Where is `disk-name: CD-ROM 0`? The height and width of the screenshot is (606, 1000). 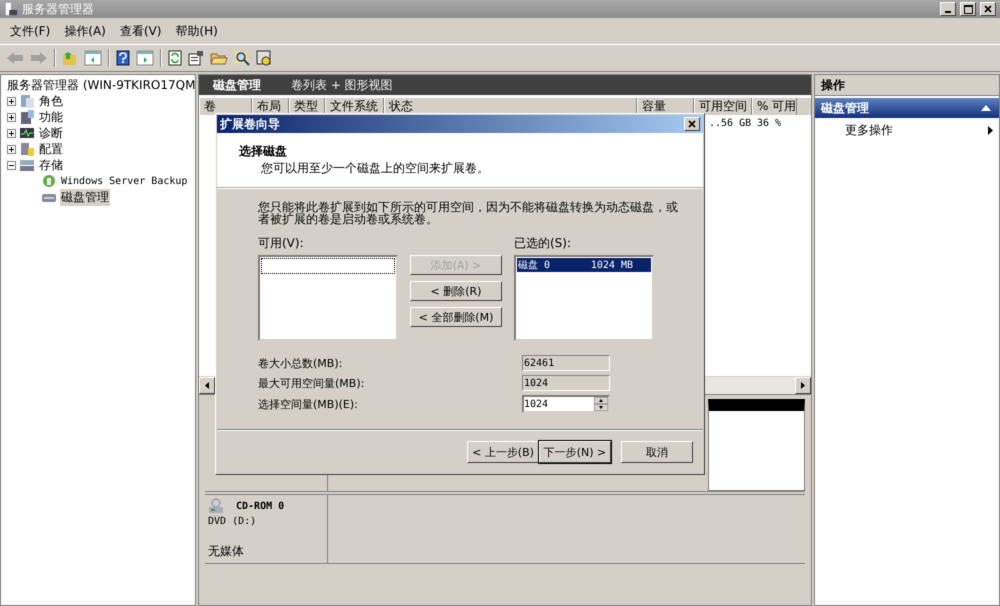 disk-name: CD-ROM 0 is located at coordinates (260, 506).